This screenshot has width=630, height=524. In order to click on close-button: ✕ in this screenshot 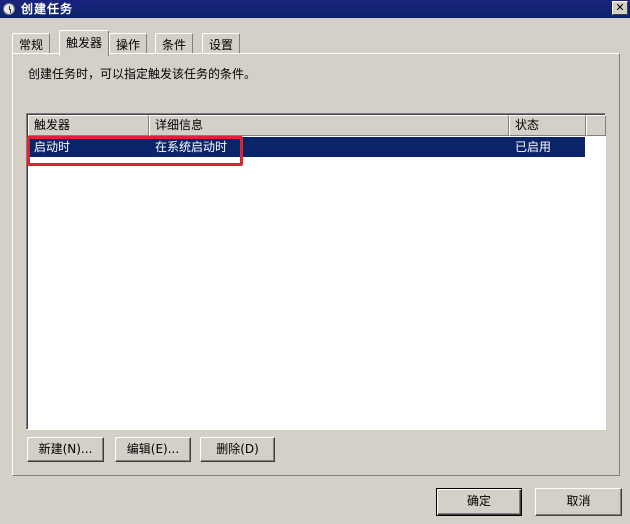, I will do `click(620, 8)`.